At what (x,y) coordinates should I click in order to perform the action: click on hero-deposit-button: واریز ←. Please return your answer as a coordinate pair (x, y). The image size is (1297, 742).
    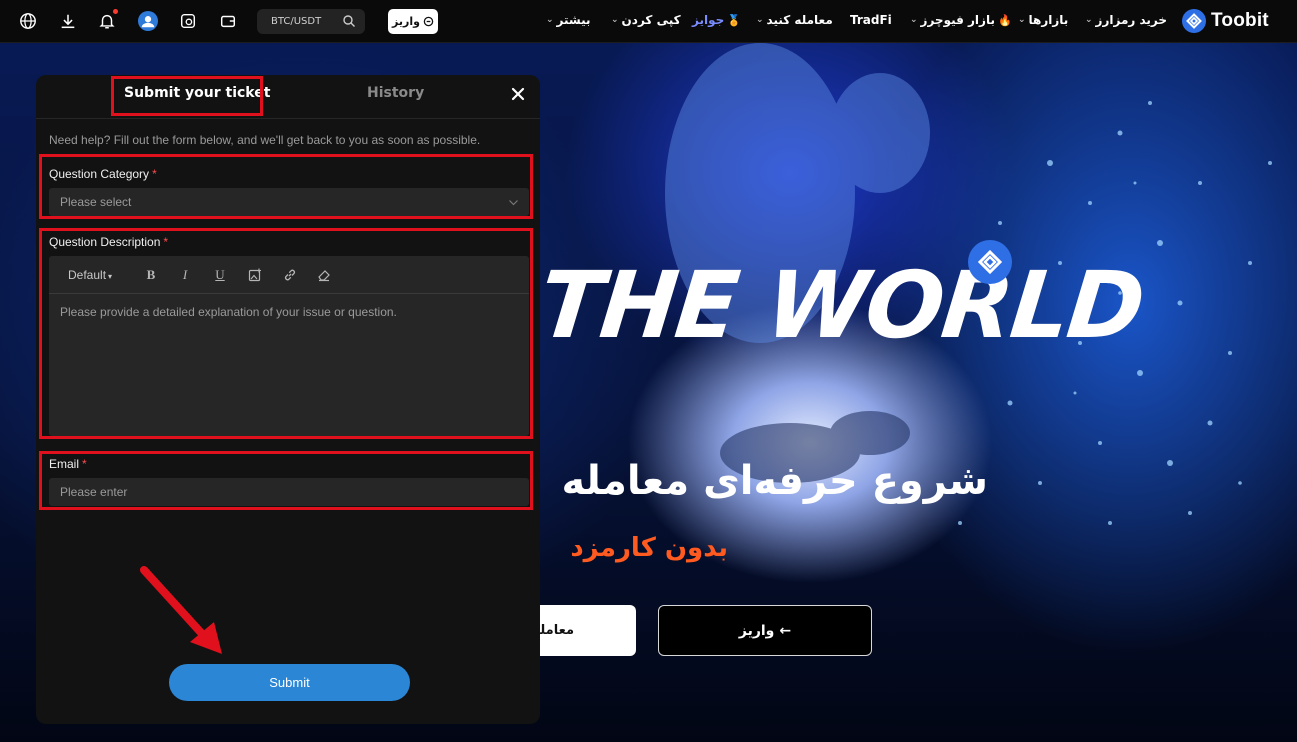
    Looking at the image, I should click on (765, 630).